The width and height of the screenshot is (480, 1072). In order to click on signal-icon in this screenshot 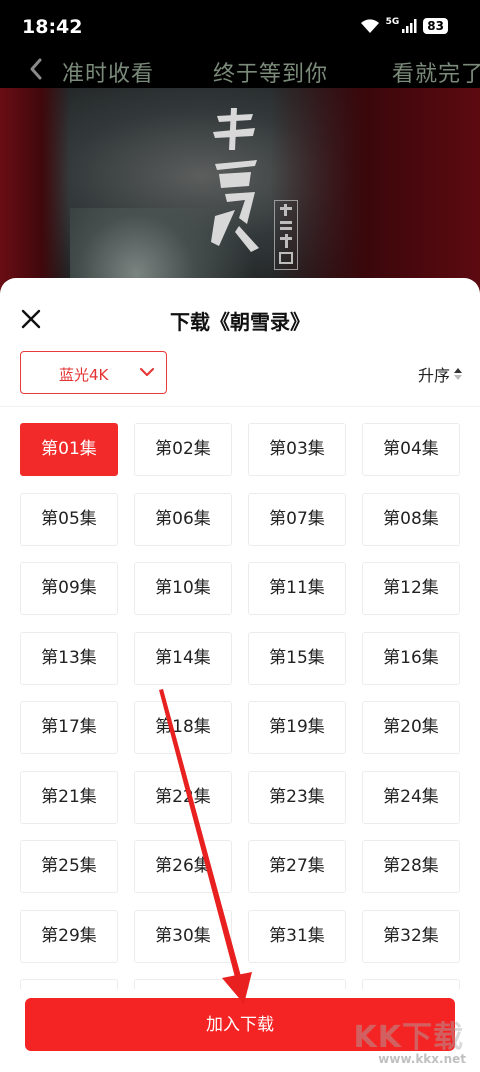, I will do `click(409, 26)`.